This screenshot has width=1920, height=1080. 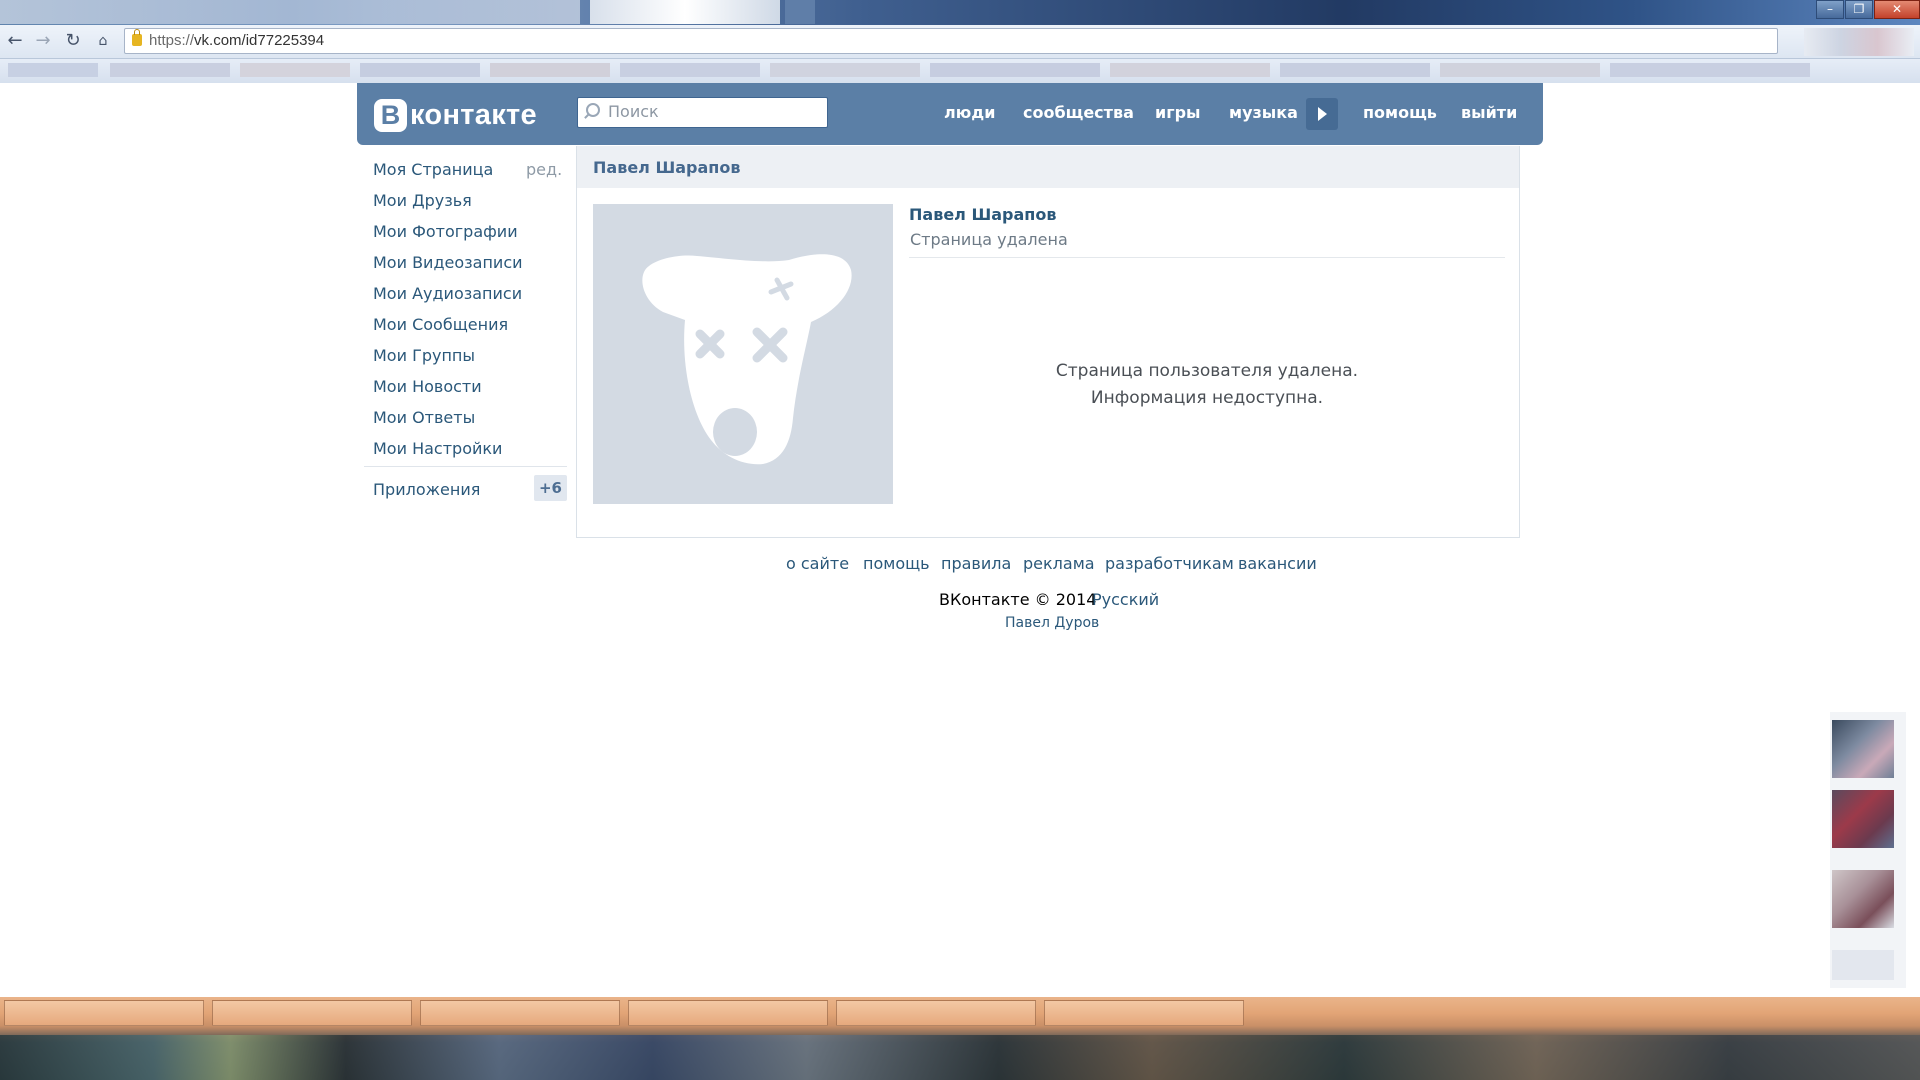 What do you see at coordinates (422, 200) in the screenshot?
I see `menu-friends: Мои Друзья` at bounding box center [422, 200].